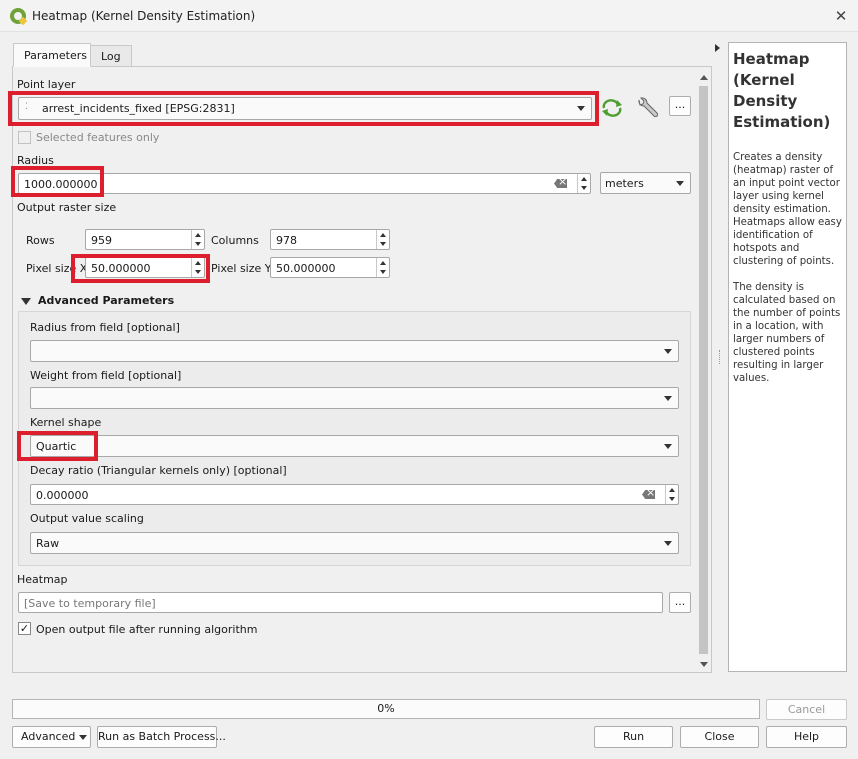 Image resolution: width=858 pixels, height=759 pixels. What do you see at coordinates (305, 108) in the screenshot?
I see `point-layer-combo: ⁚ arrest_incidents_fixed [EPSG:2831]` at bounding box center [305, 108].